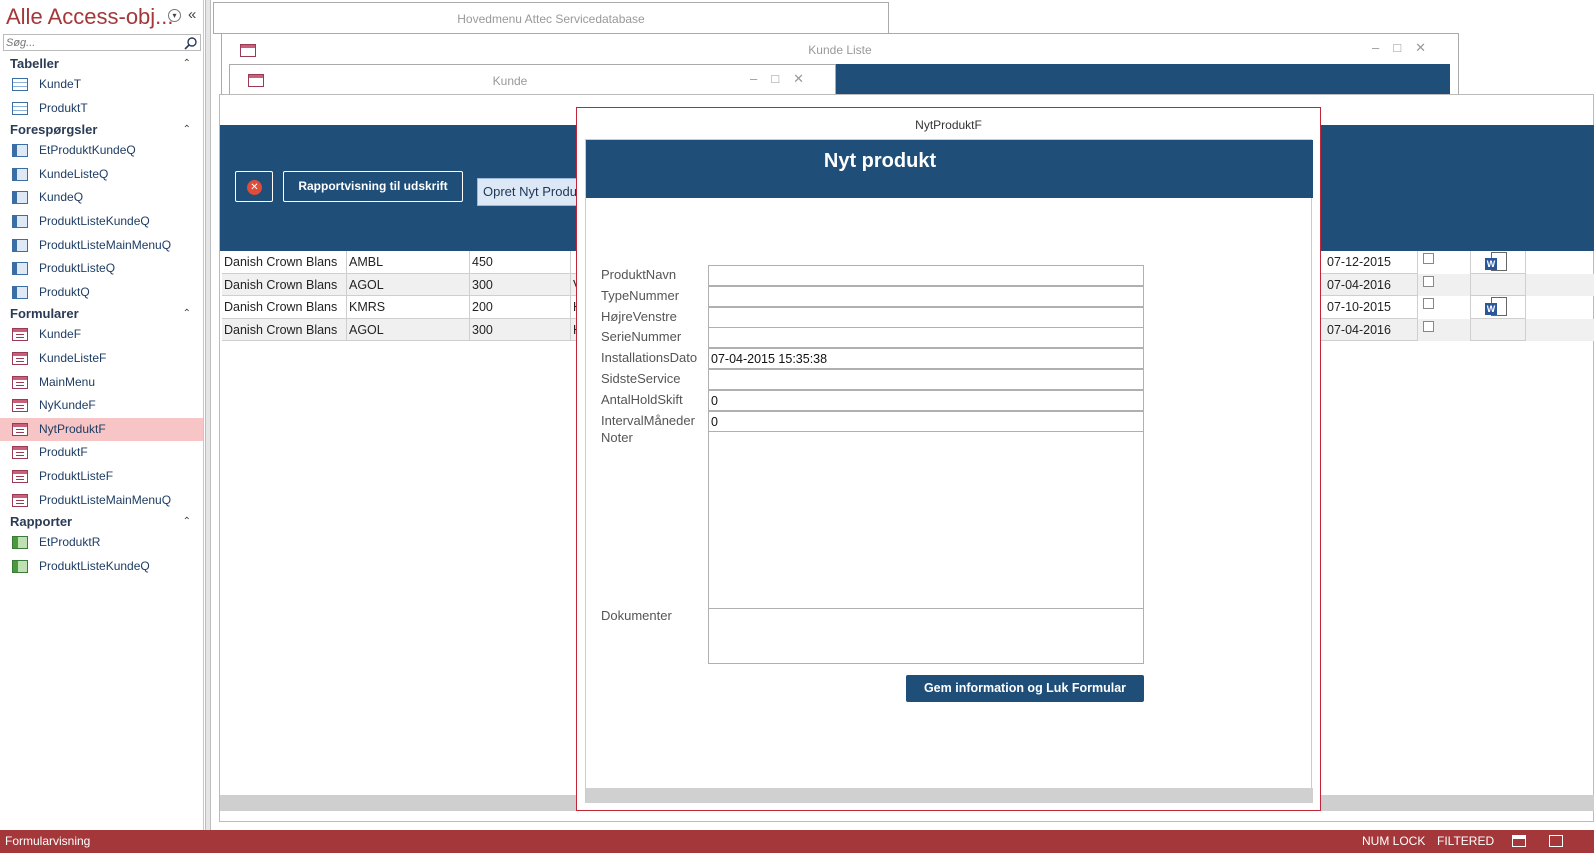  Describe the element at coordinates (617, 437) in the screenshot. I see `label-noter: Noter` at that location.